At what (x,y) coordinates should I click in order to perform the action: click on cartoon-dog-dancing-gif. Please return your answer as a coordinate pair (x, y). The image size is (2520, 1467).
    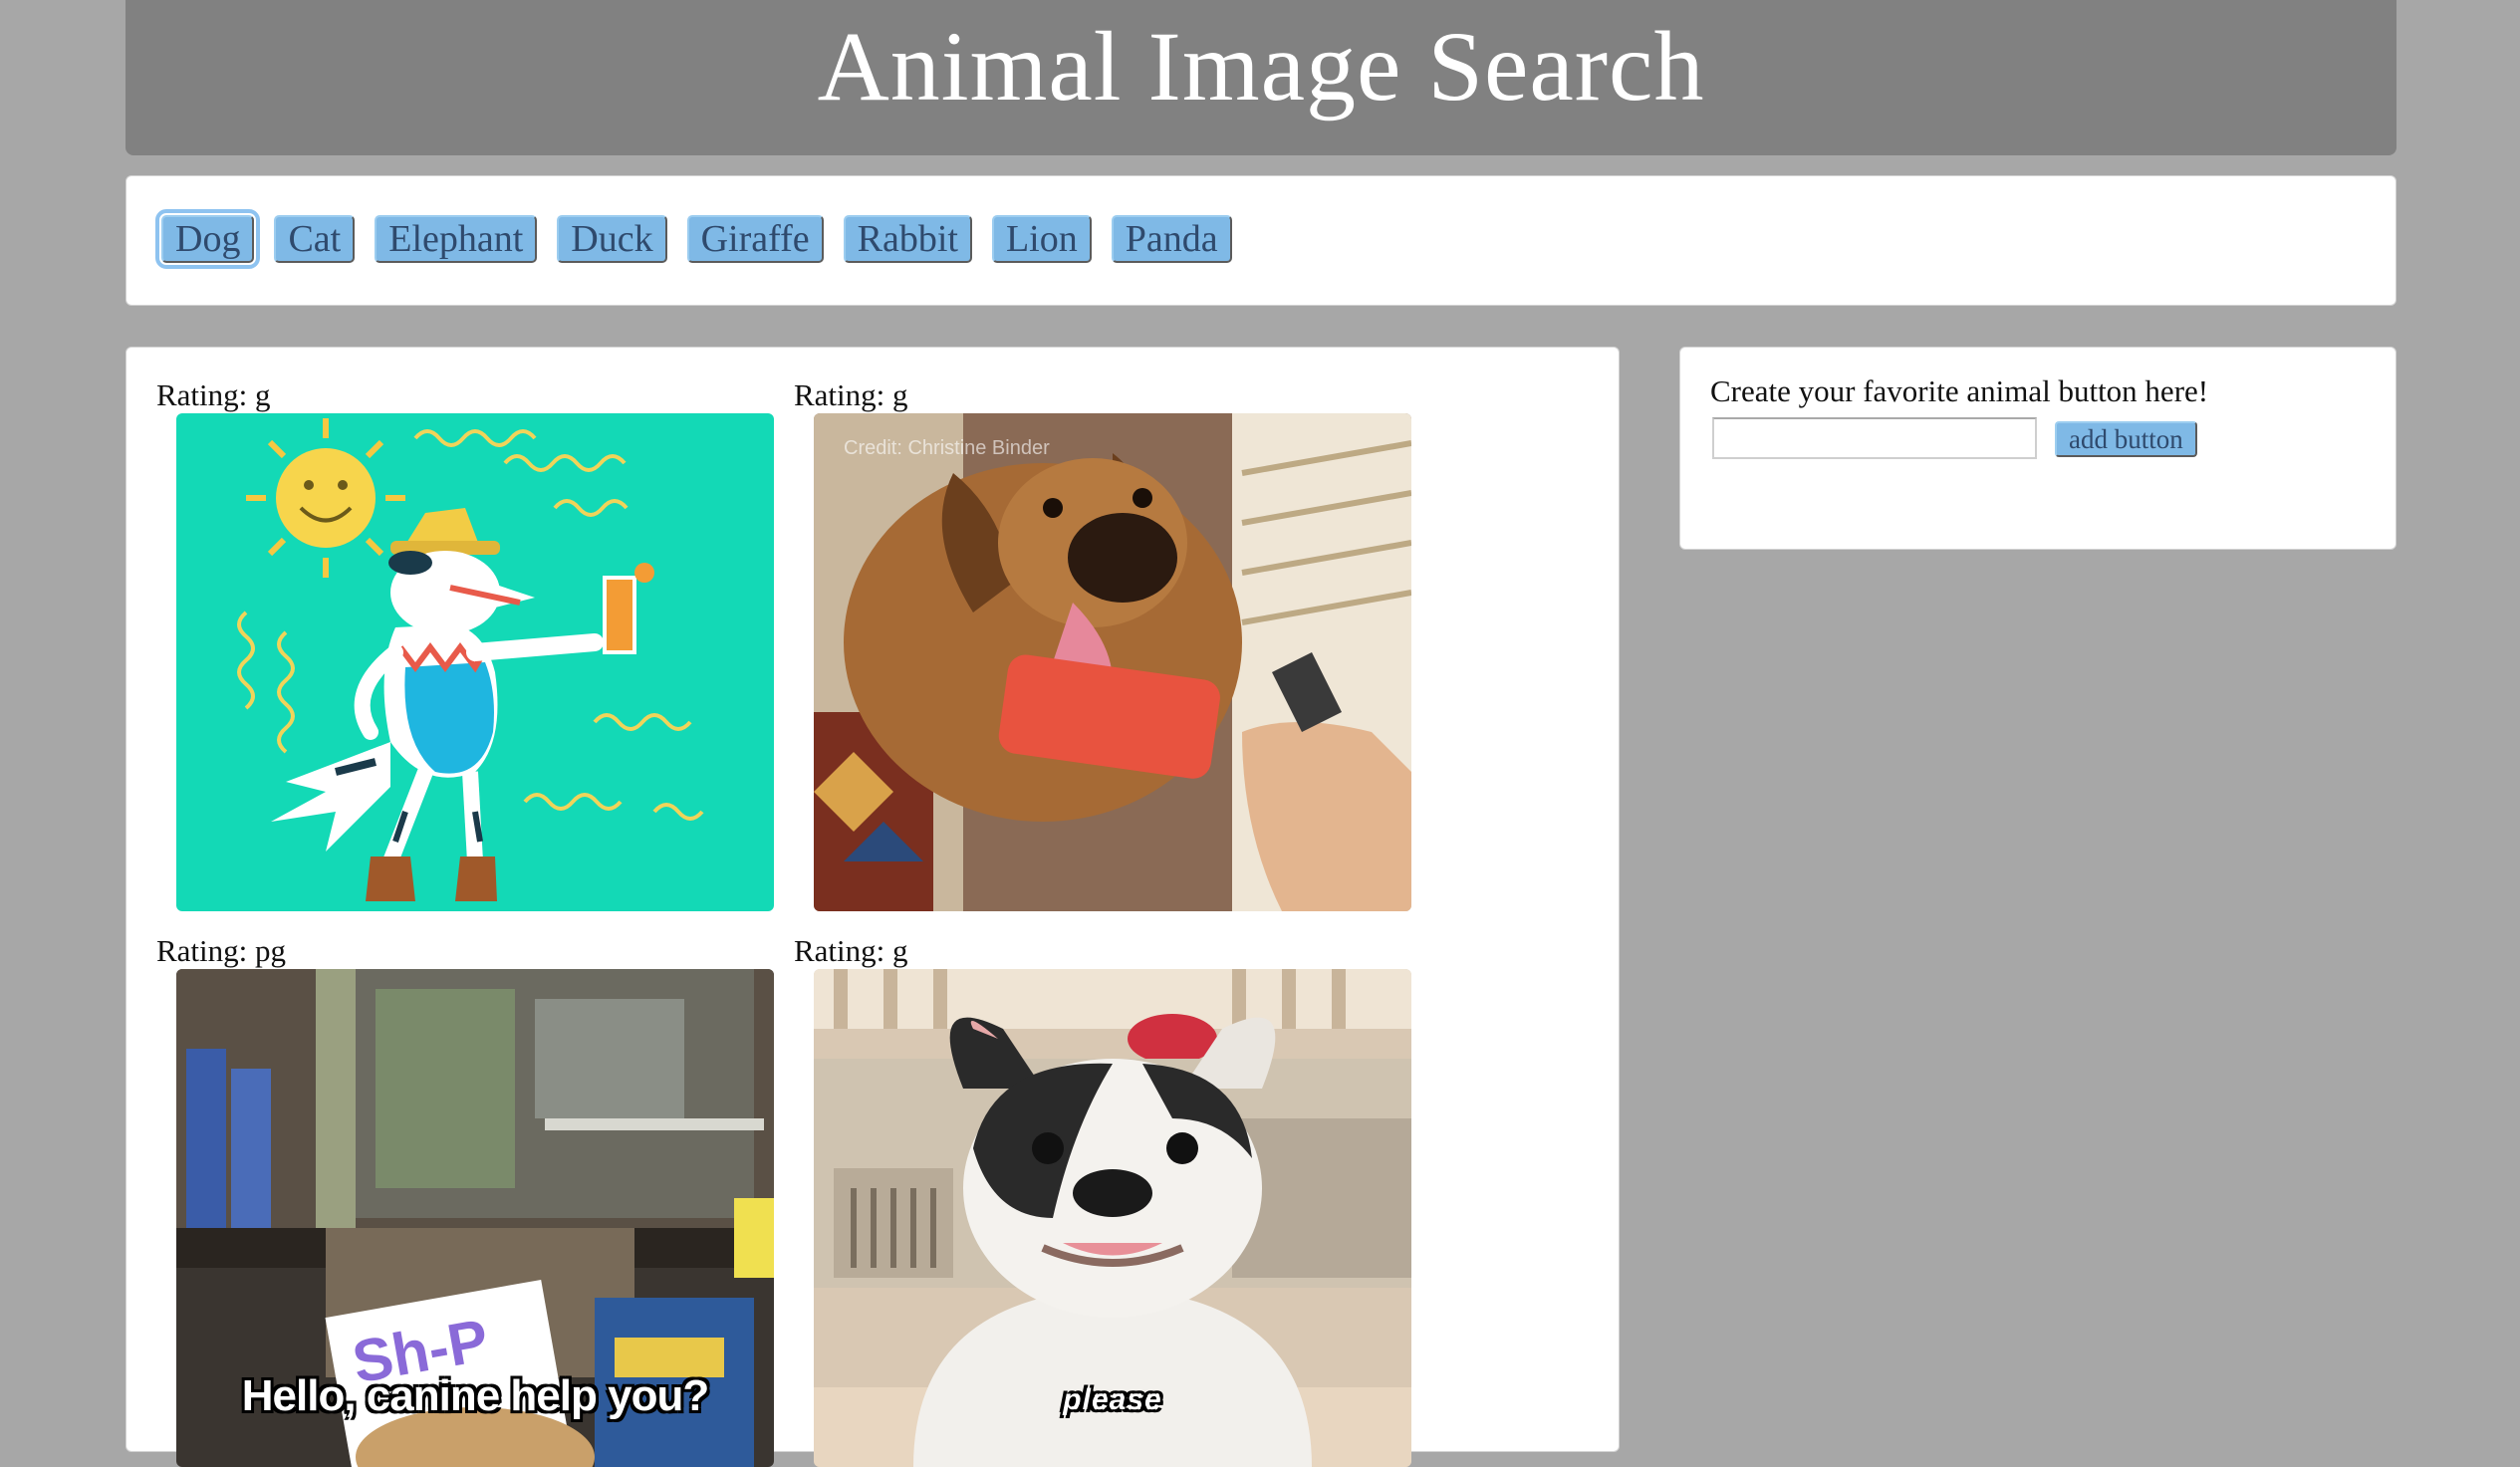
    Looking at the image, I should click on (475, 662).